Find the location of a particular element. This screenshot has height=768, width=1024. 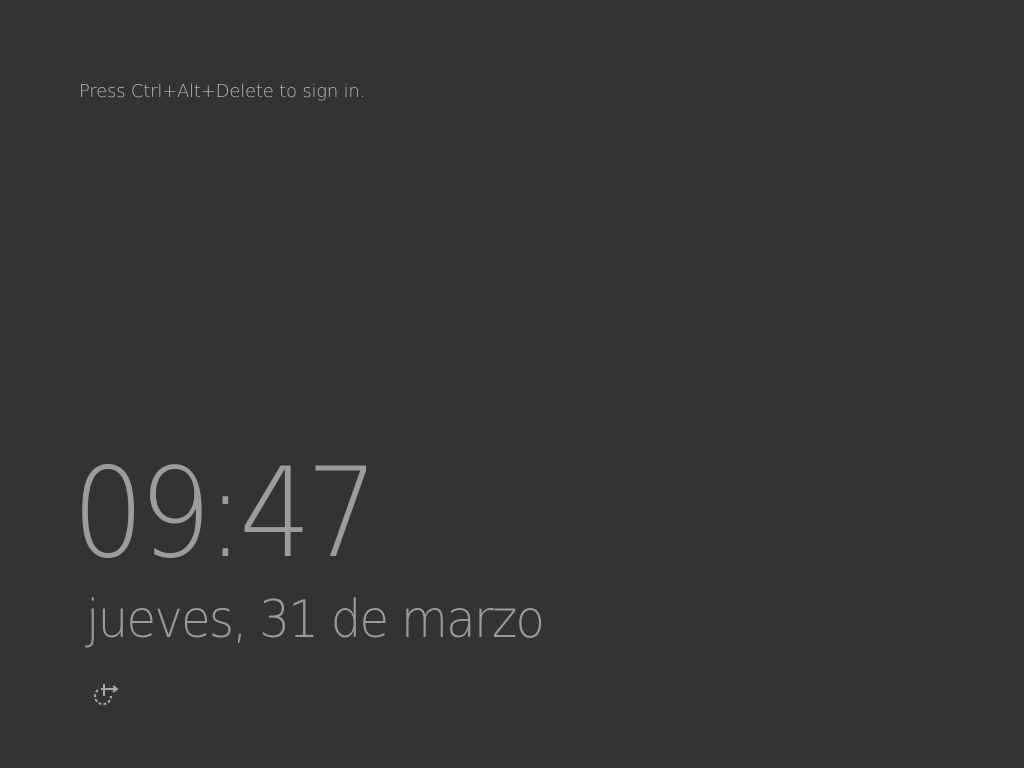

clock-date: jueves, 31 de marzo is located at coordinates (315, 620).